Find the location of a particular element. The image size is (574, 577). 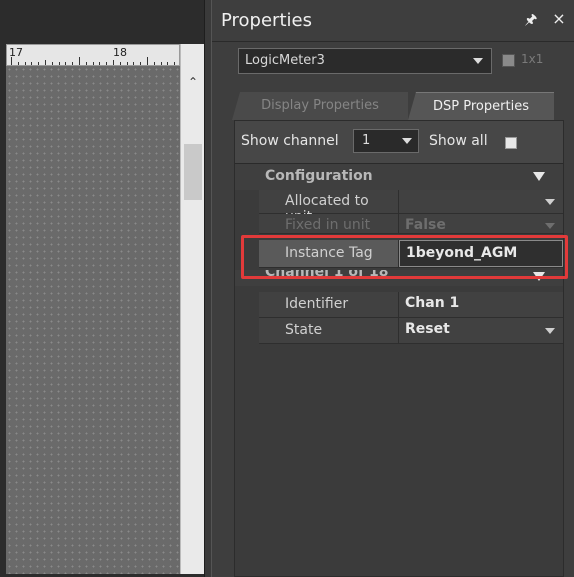

show-channel-label: Show channel is located at coordinates (290, 141).